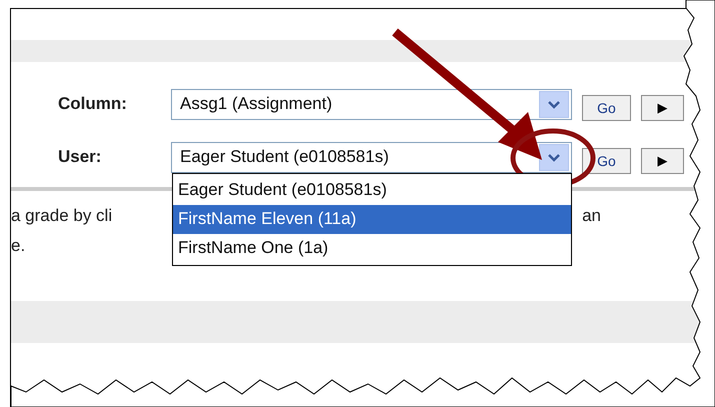 Image resolution: width=715 pixels, height=407 pixels. I want to click on go-button: Go, so click(606, 108).